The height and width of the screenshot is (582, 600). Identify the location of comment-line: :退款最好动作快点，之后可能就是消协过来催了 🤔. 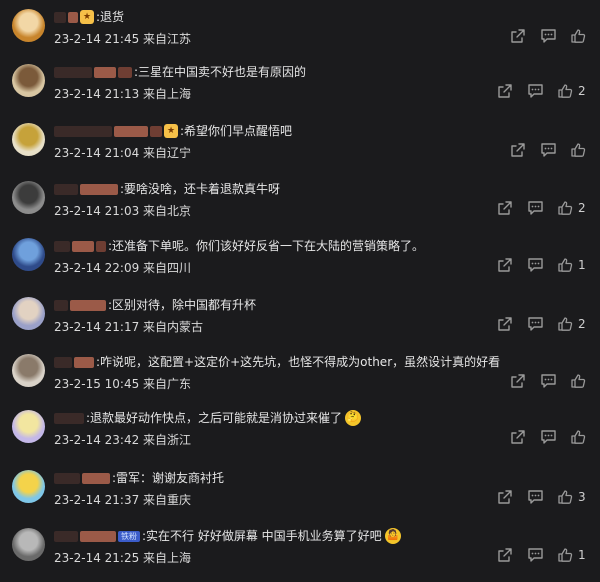
(208, 418).